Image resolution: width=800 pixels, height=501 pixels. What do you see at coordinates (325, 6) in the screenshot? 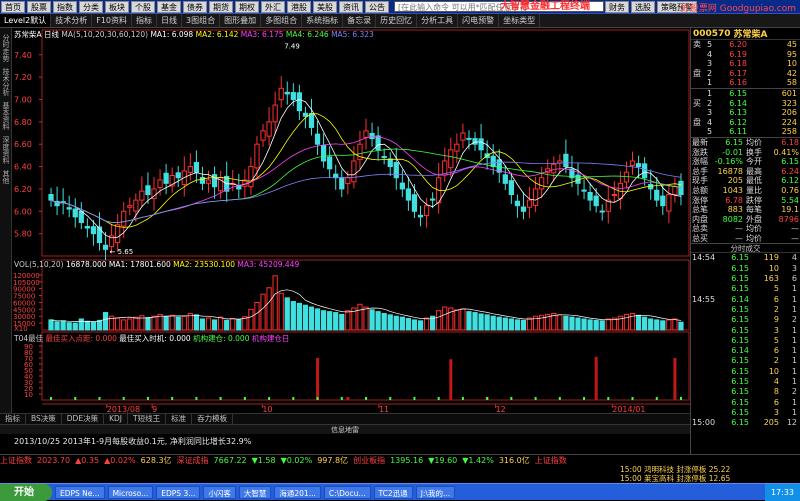
I see `toolbar-button: 美股` at bounding box center [325, 6].